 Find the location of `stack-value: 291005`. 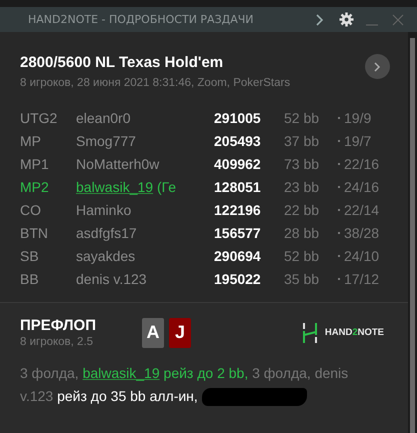

stack-value: 291005 is located at coordinates (238, 118).